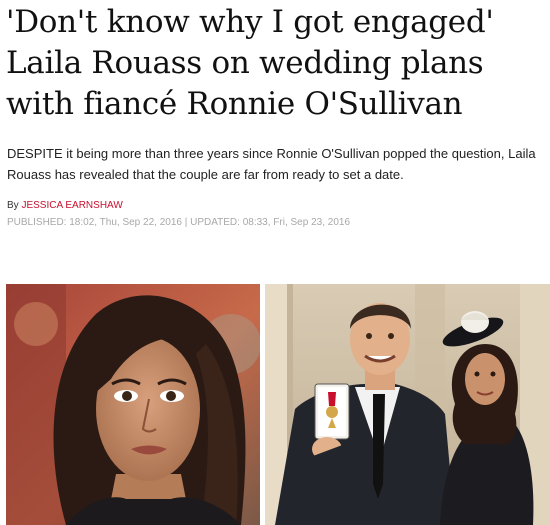  I want to click on published-label: PUBLISHED:, so click(37, 222).